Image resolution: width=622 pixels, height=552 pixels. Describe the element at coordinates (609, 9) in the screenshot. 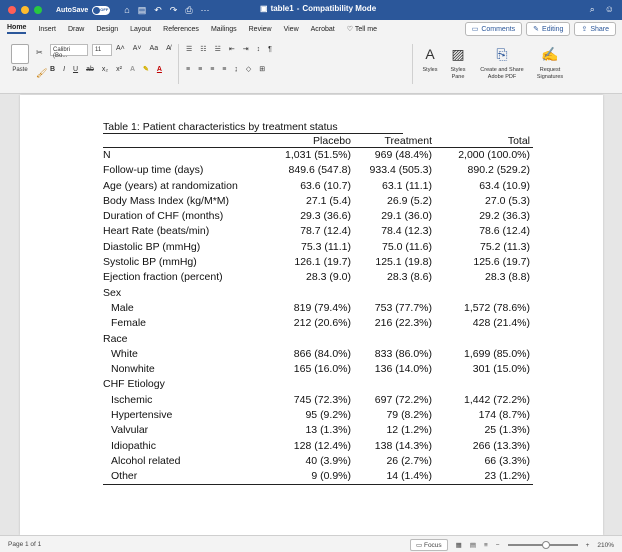

I see `account-icon: ☺` at that location.